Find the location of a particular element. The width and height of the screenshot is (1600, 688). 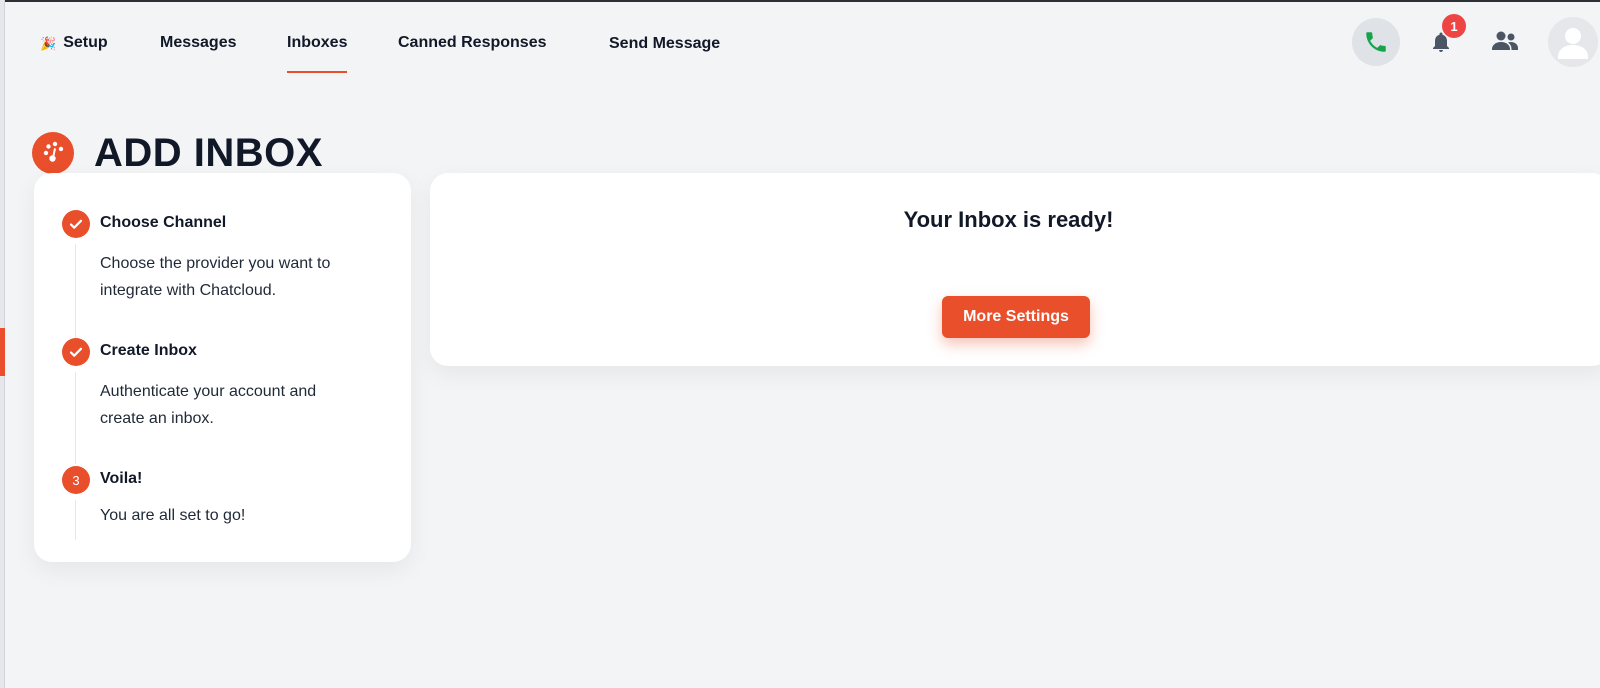

notification-count-badge: 1 is located at coordinates (1454, 26).